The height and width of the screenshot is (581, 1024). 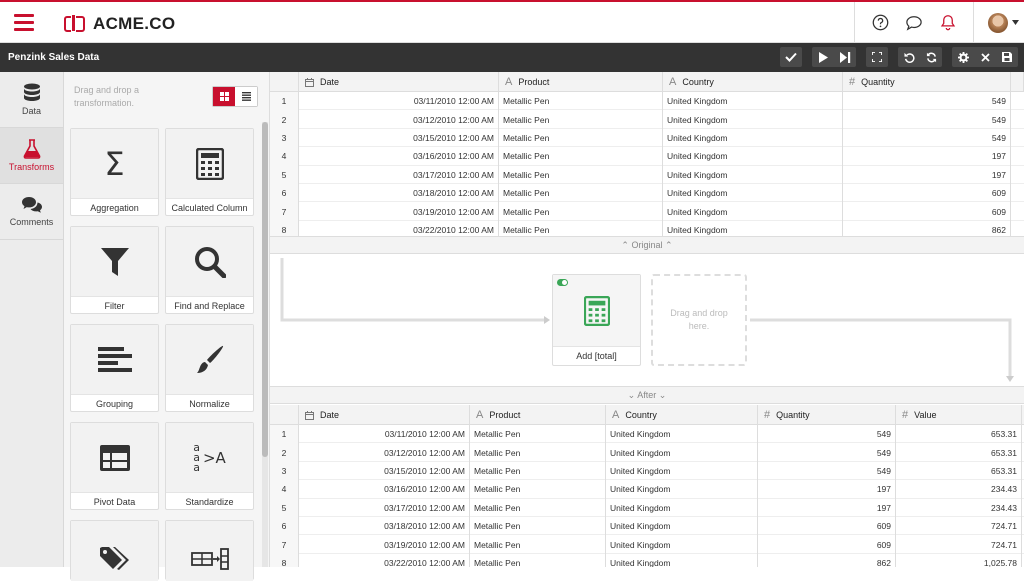 What do you see at coordinates (399, 101) in the screenshot?
I see `table-cell: 03/11/2010 12:00 AM` at bounding box center [399, 101].